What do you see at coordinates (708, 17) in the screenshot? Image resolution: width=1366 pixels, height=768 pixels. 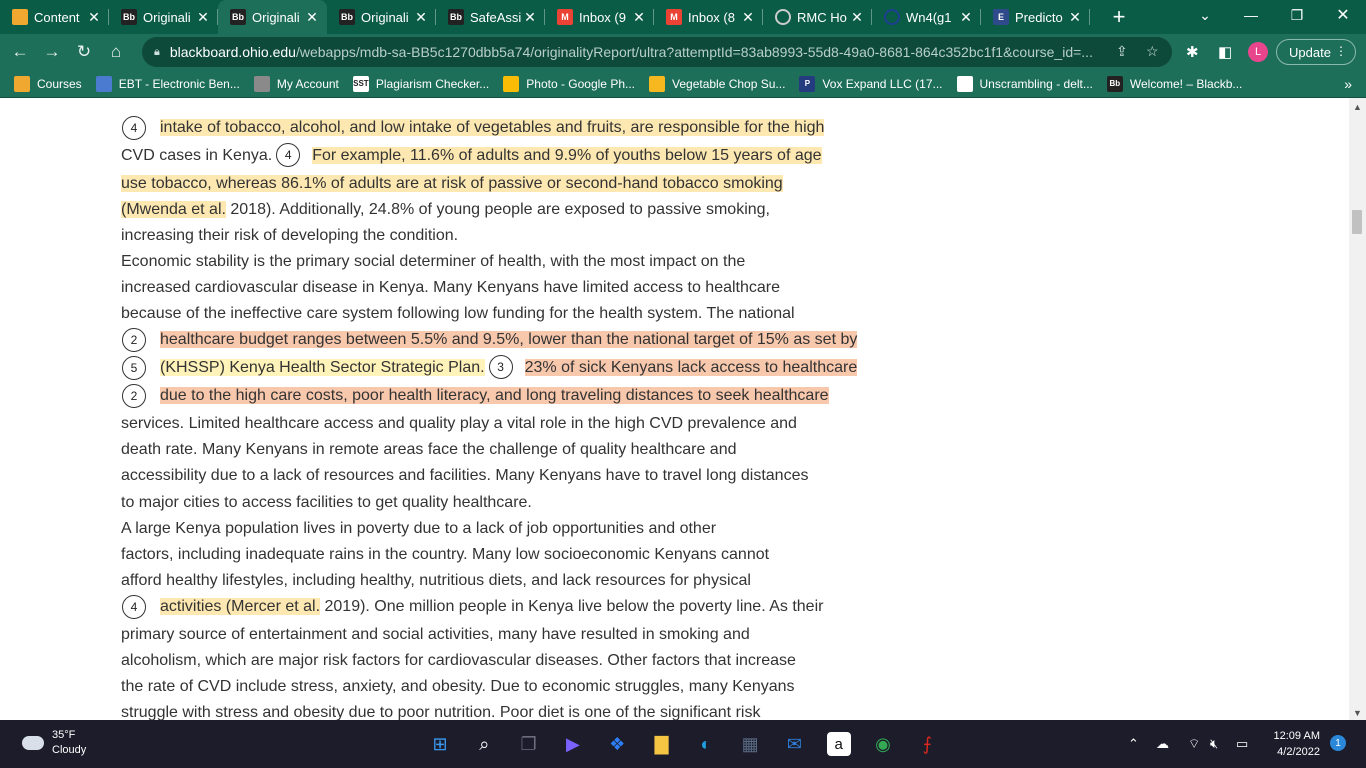 I see `browser-tab: M Inbox (8 ✕` at bounding box center [708, 17].